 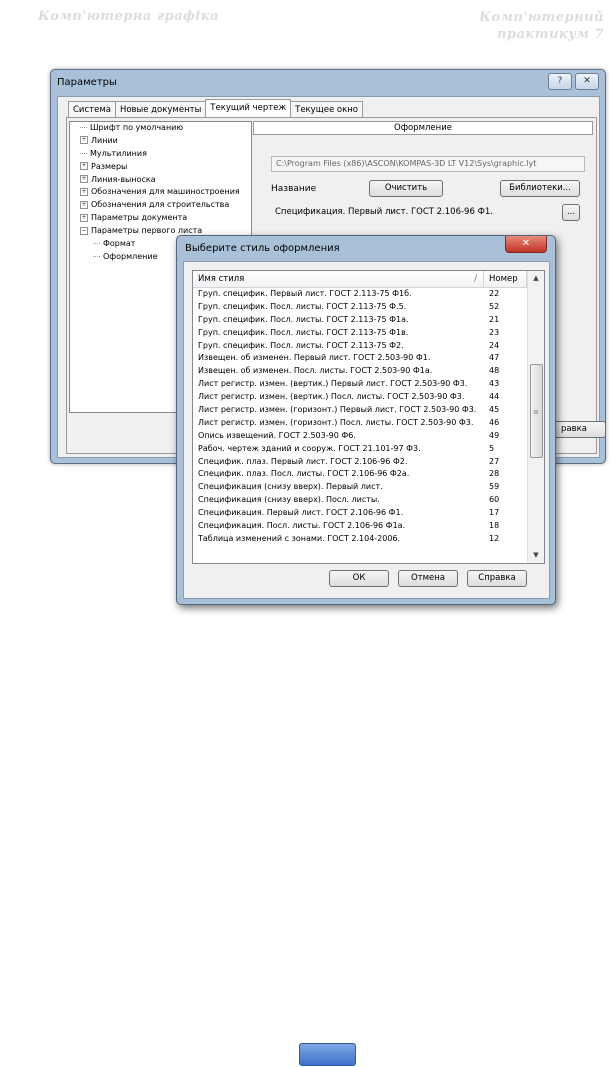 I want to click on style-number-cell: 21, so click(x=494, y=319).